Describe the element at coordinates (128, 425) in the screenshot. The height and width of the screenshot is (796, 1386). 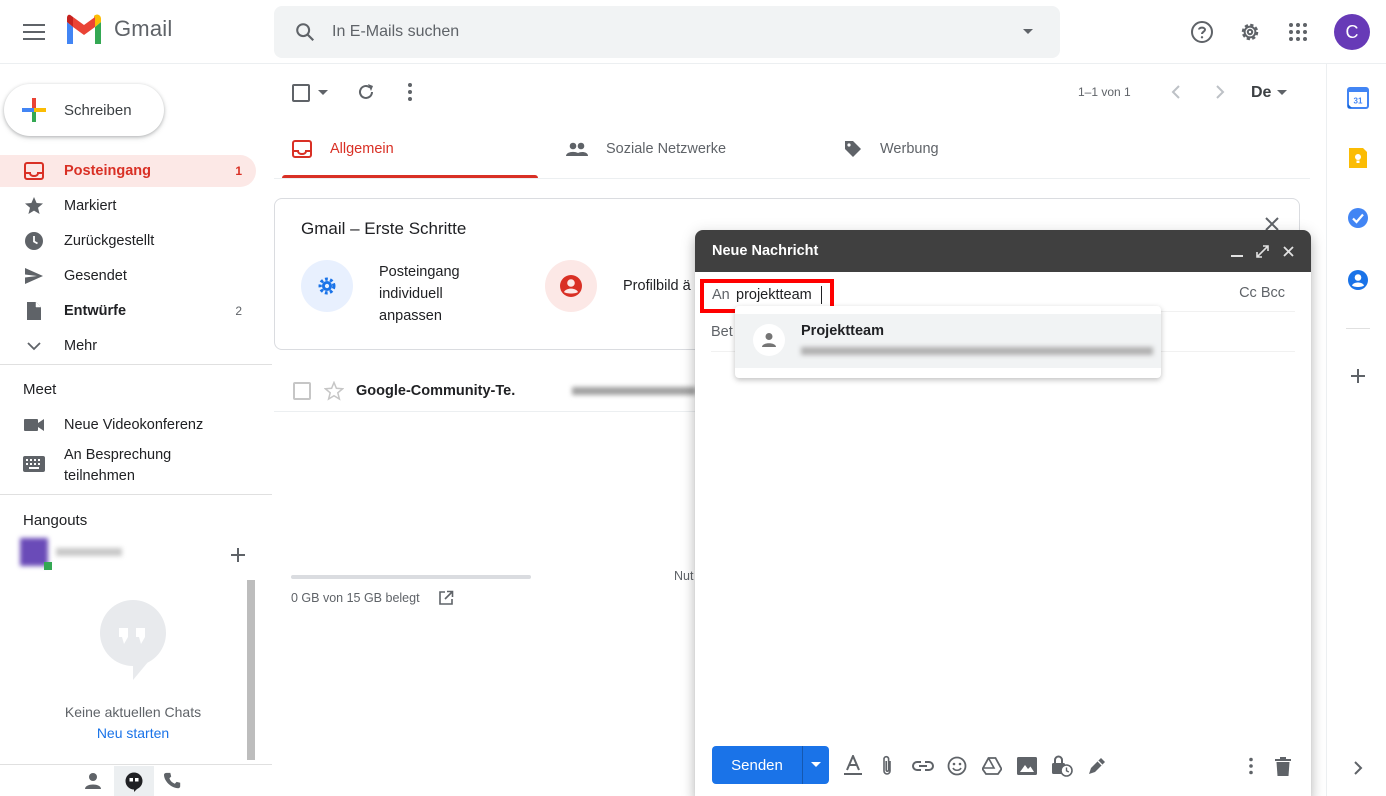
I see `meet-new-meeting: Neue Videokonferenz` at that location.